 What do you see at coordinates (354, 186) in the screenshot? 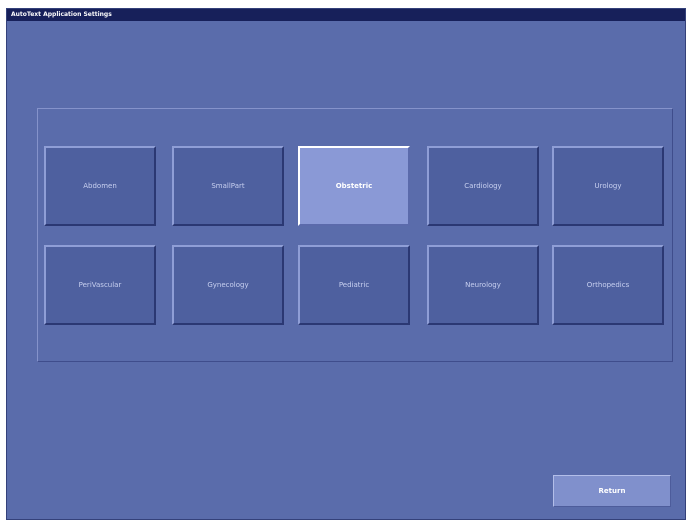
I see `app-button-obstetric: Obstetric` at bounding box center [354, 186].